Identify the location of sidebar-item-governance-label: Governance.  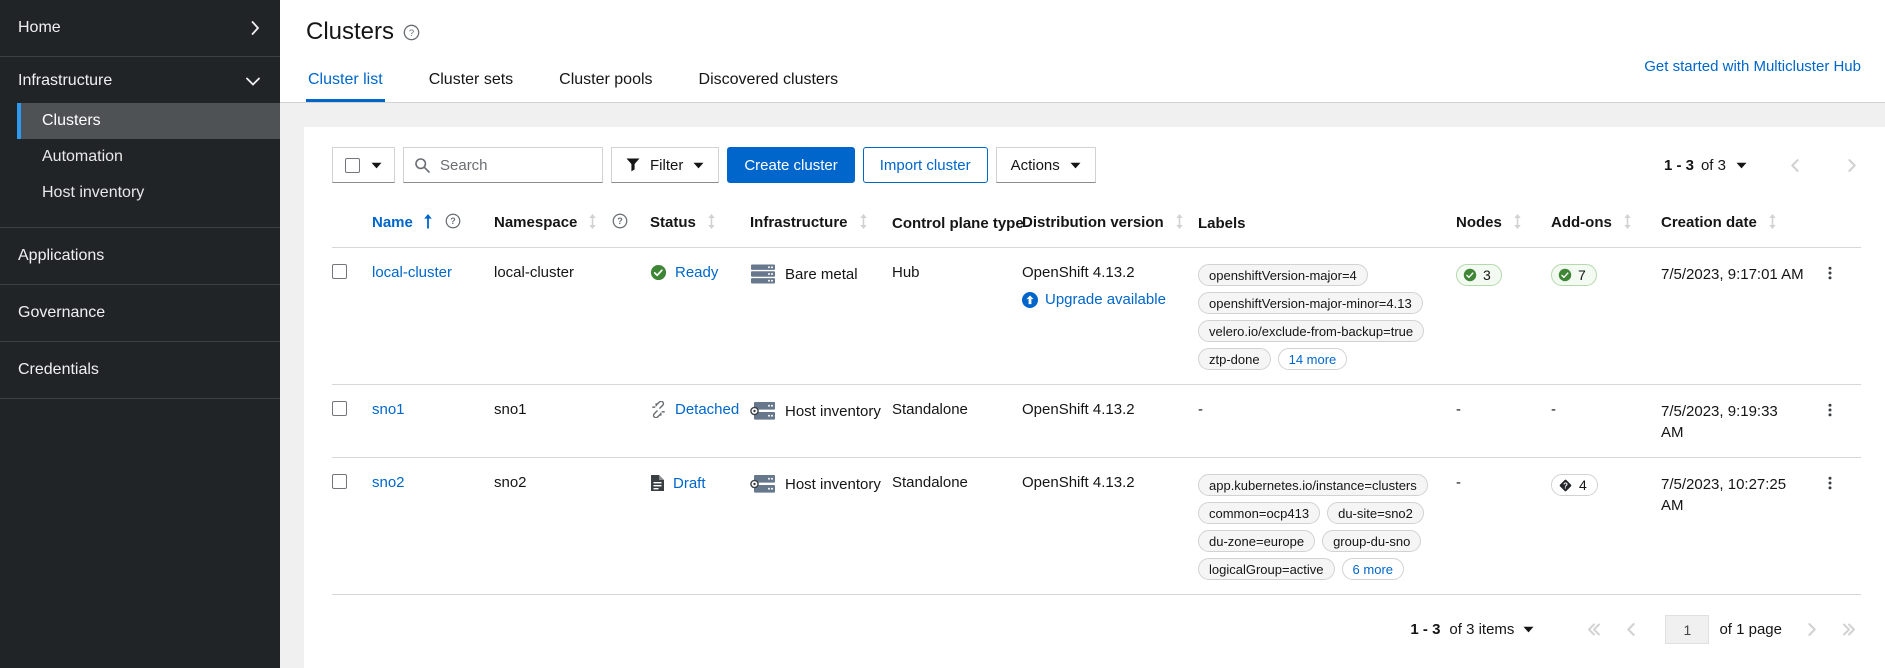
(62, 312).